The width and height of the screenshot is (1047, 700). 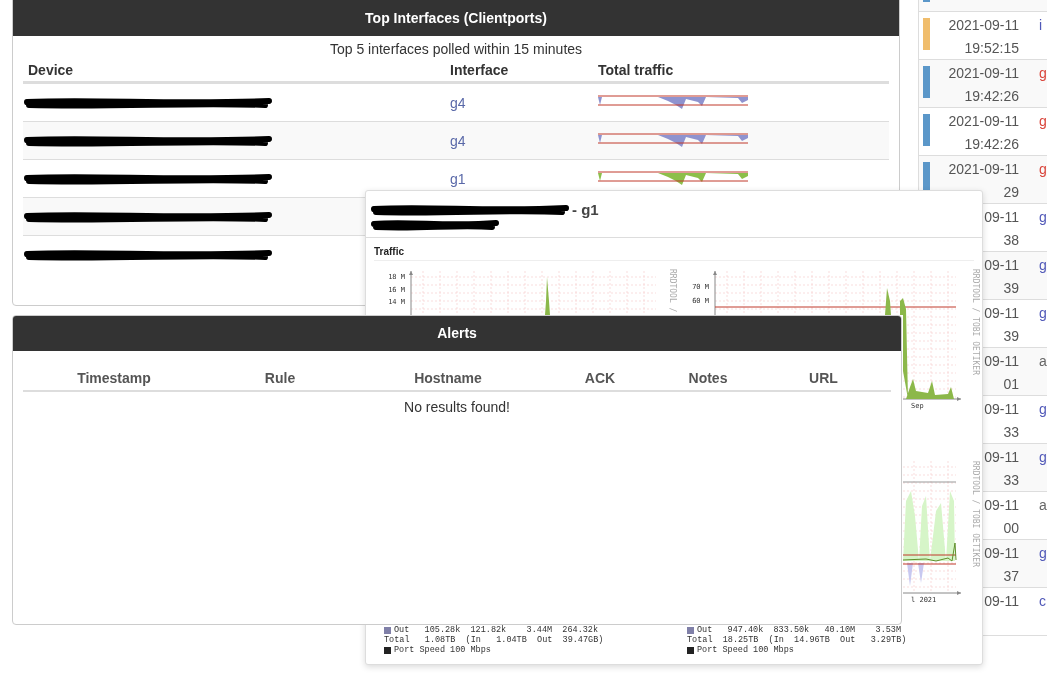 What do you see at coordinates (1042, 600) in the screenshot?
I see `event-type: c` at bounding box center [1042, 600].